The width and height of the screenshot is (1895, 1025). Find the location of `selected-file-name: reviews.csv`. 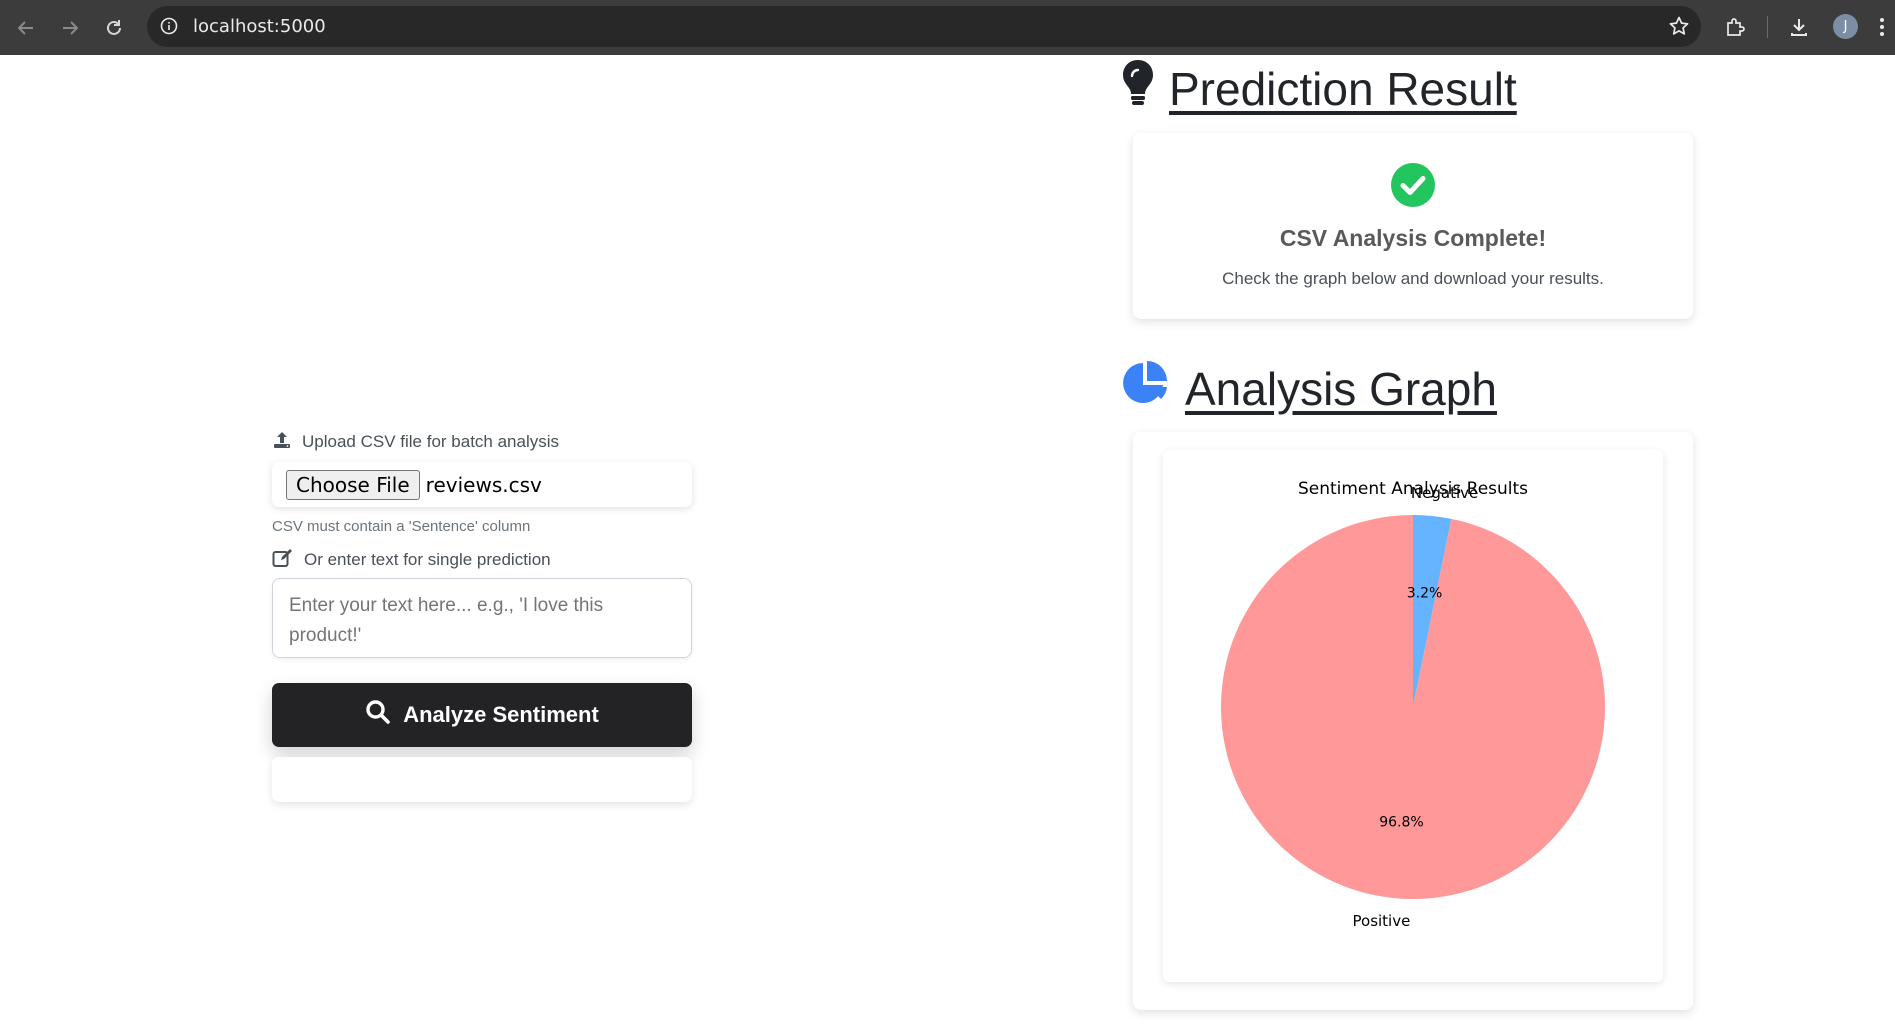

selected-file-name: reviews.csv is located at coordinates (483, 484).